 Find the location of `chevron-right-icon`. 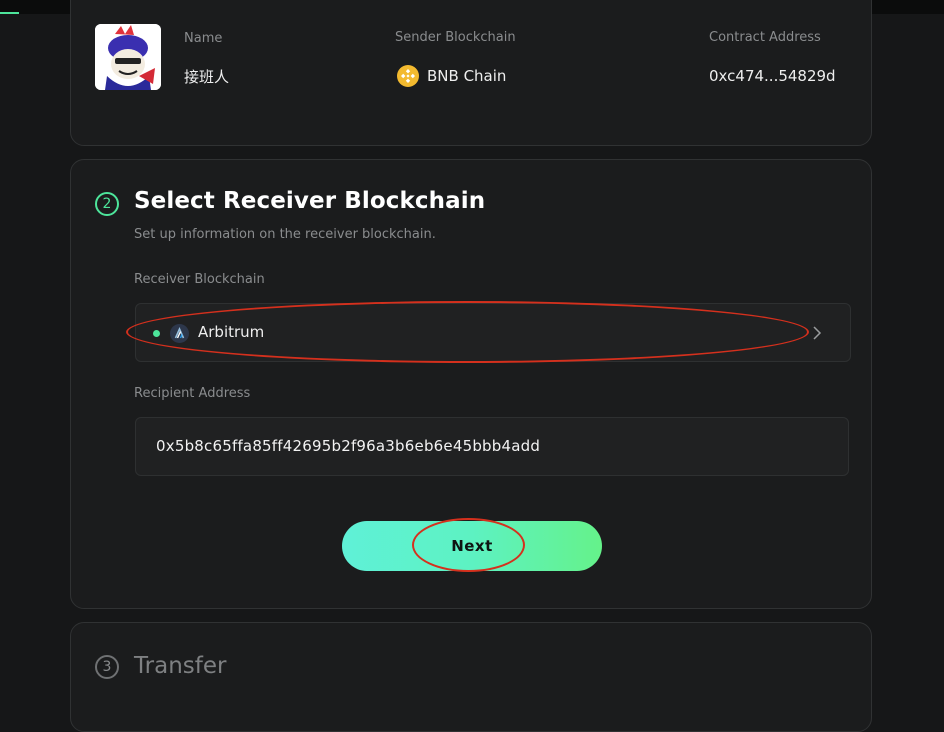

chevron-right-icon is located at coordinates (817, 333).